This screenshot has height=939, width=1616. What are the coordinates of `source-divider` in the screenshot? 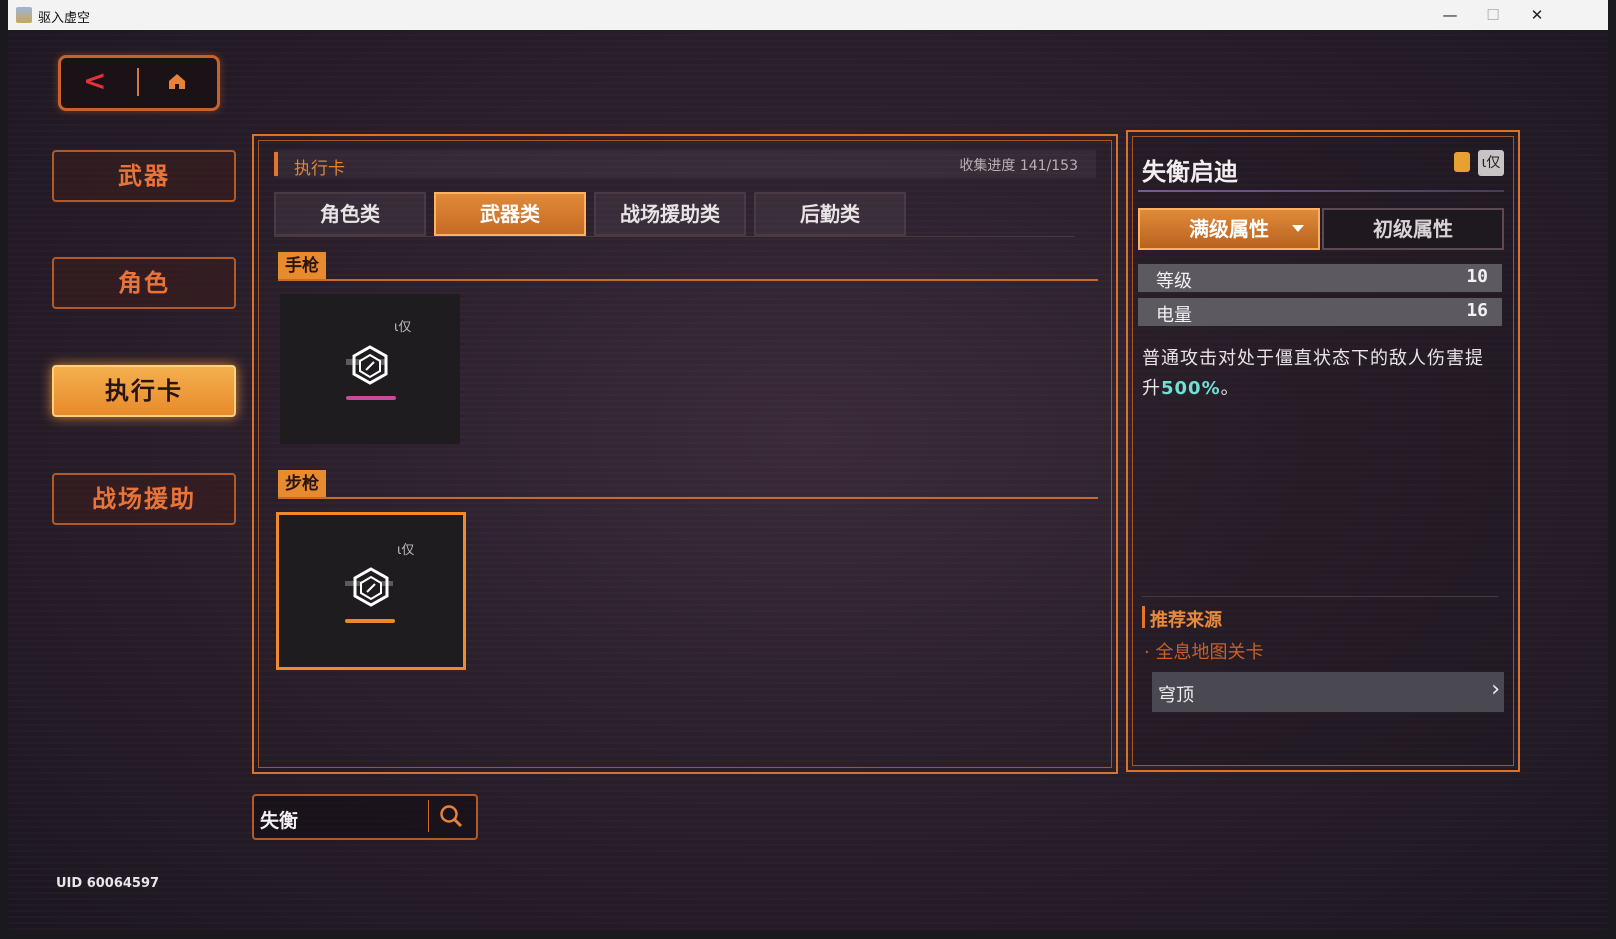 It's located at (1320, 596).